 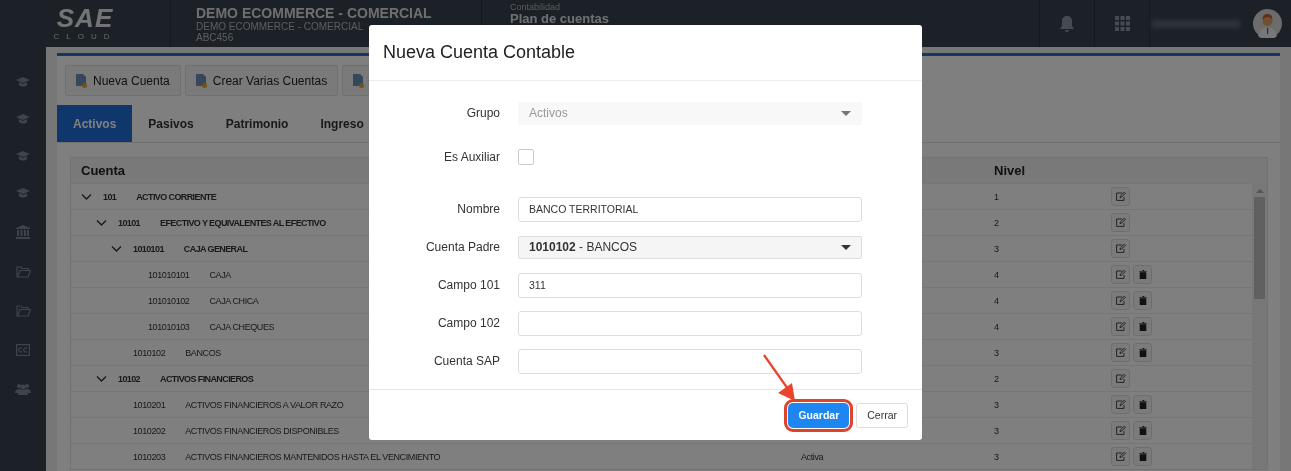 What do you see at coordinates (243, 222) in the screenshot?
I see `account-name: EFECTIVO Y EQUIVALENTES AL EFECTIVO` at bounding box center [243, 222].